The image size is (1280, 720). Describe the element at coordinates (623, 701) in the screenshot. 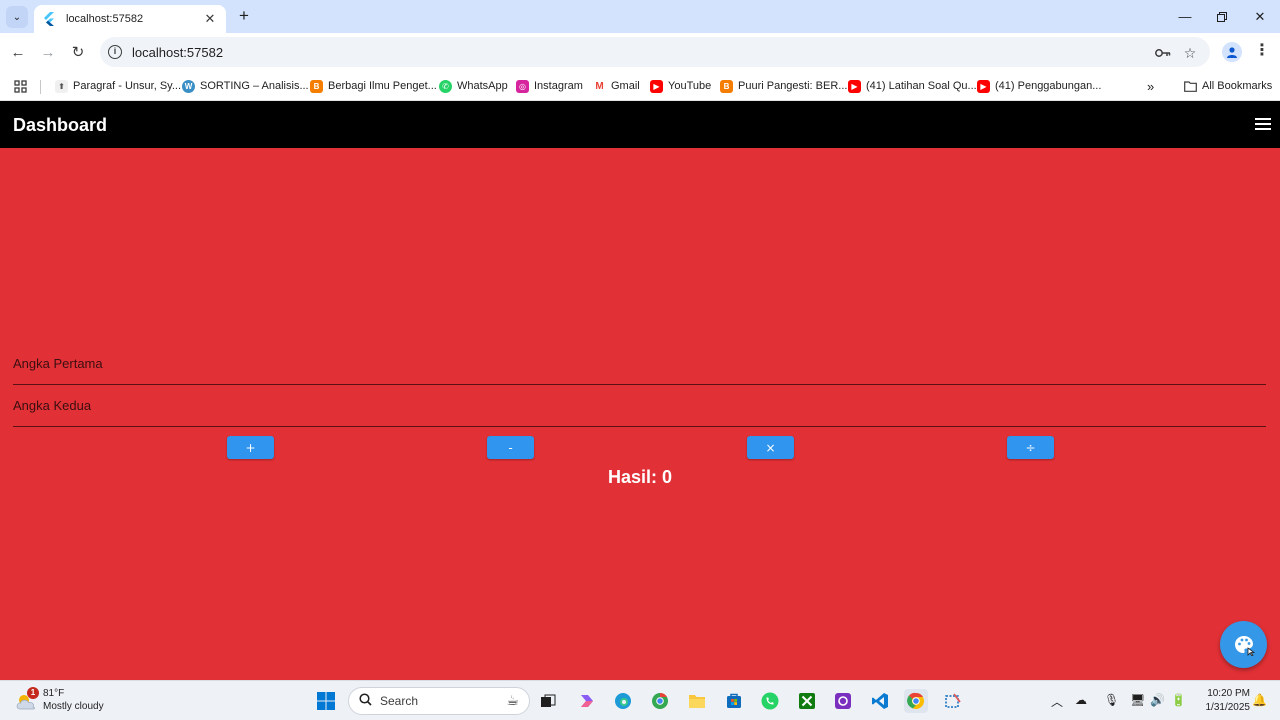

I see `edge-icon` at that location.